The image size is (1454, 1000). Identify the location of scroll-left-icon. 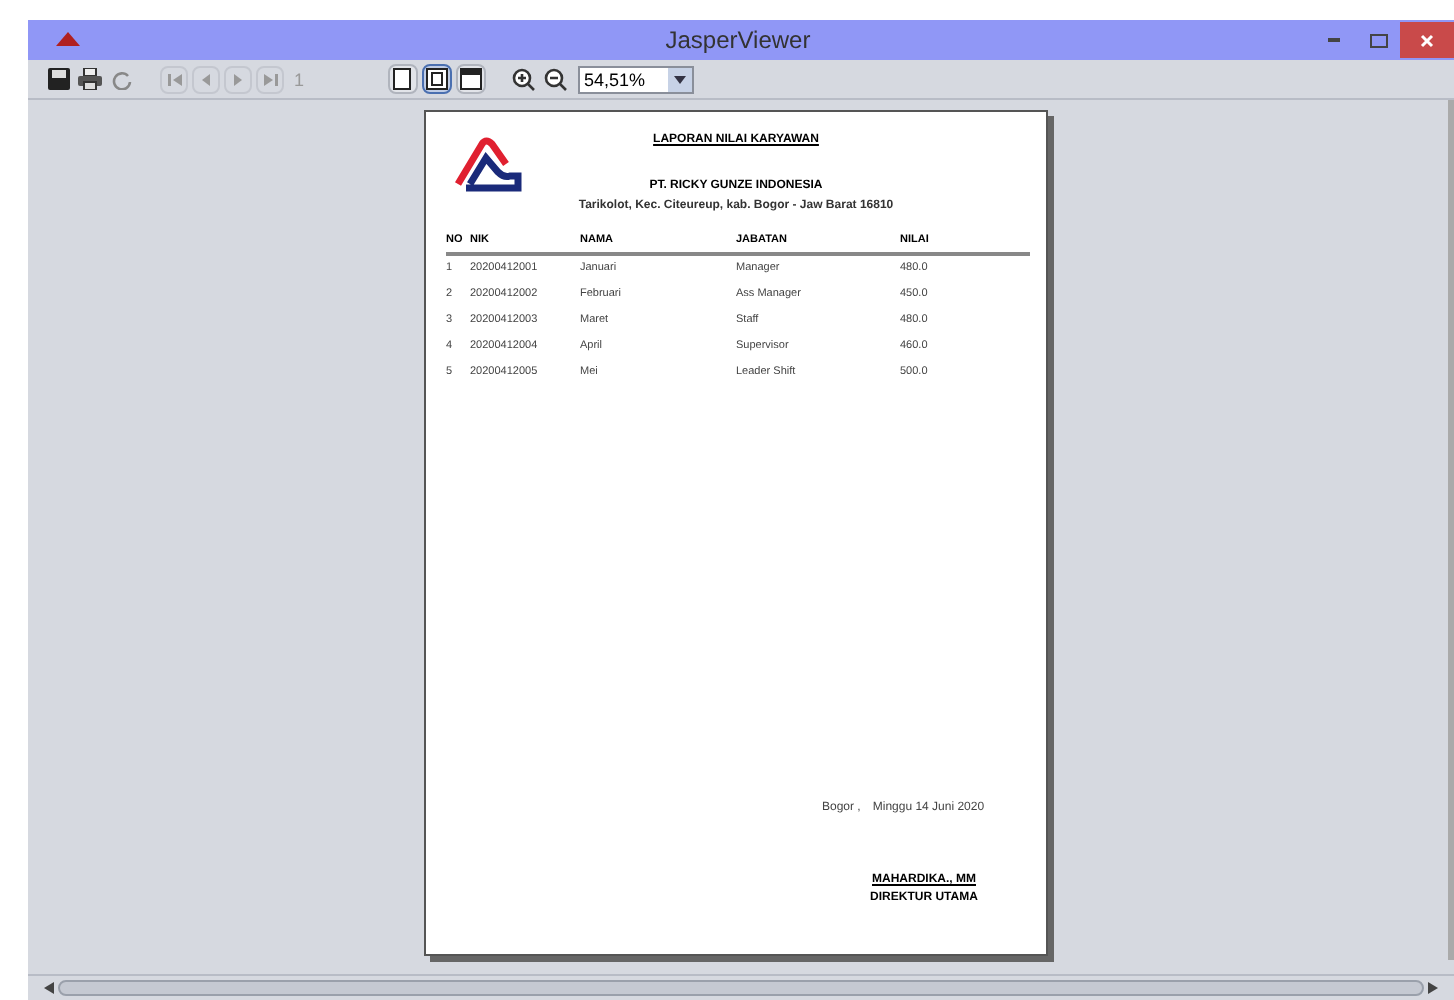
(49, 988).